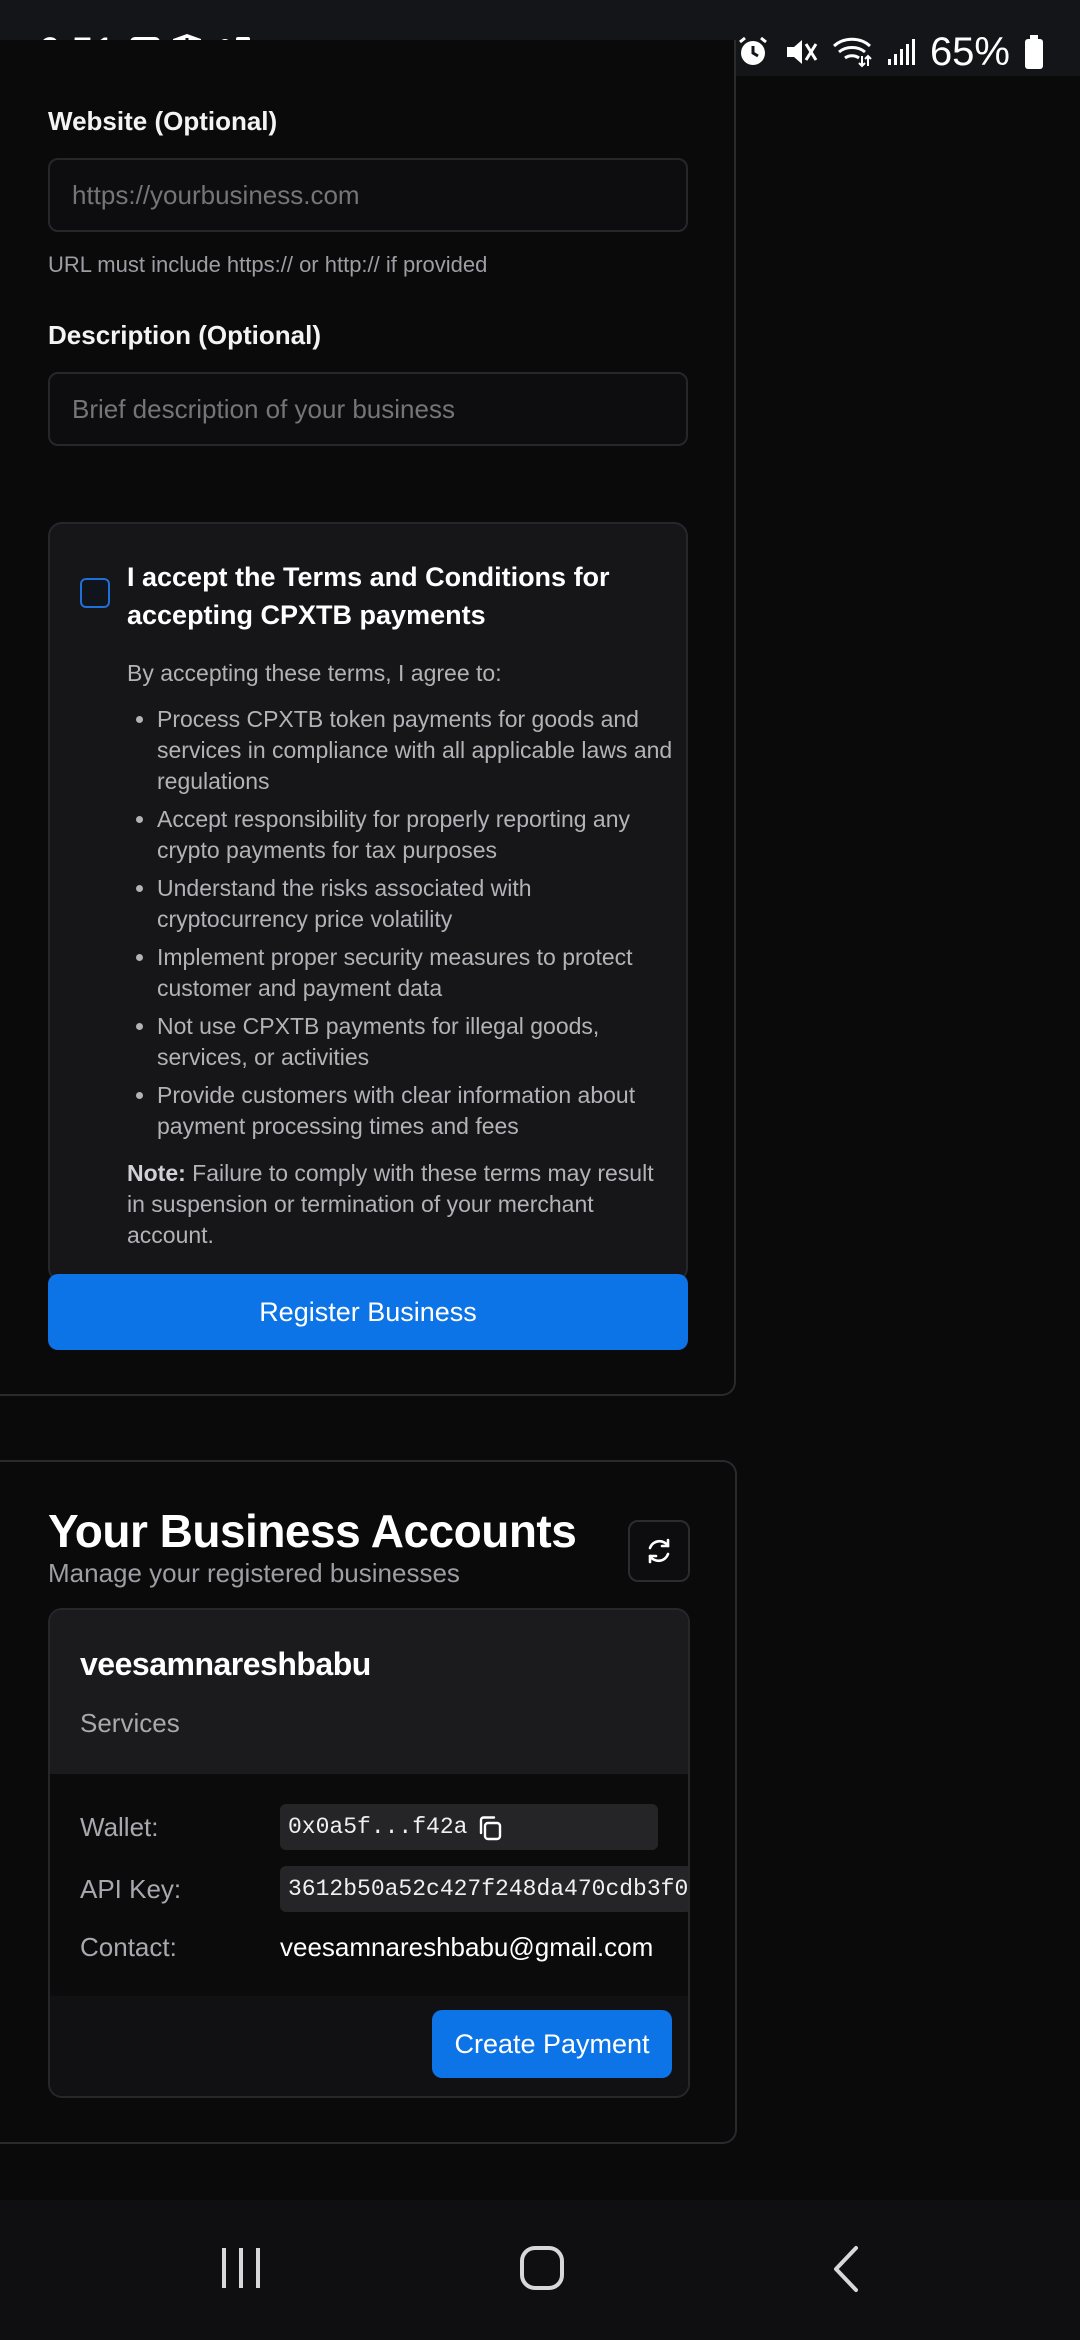 The height and width of the screenshot is (2340, 1080). I want to click on signal-icon, so click(901, 52).